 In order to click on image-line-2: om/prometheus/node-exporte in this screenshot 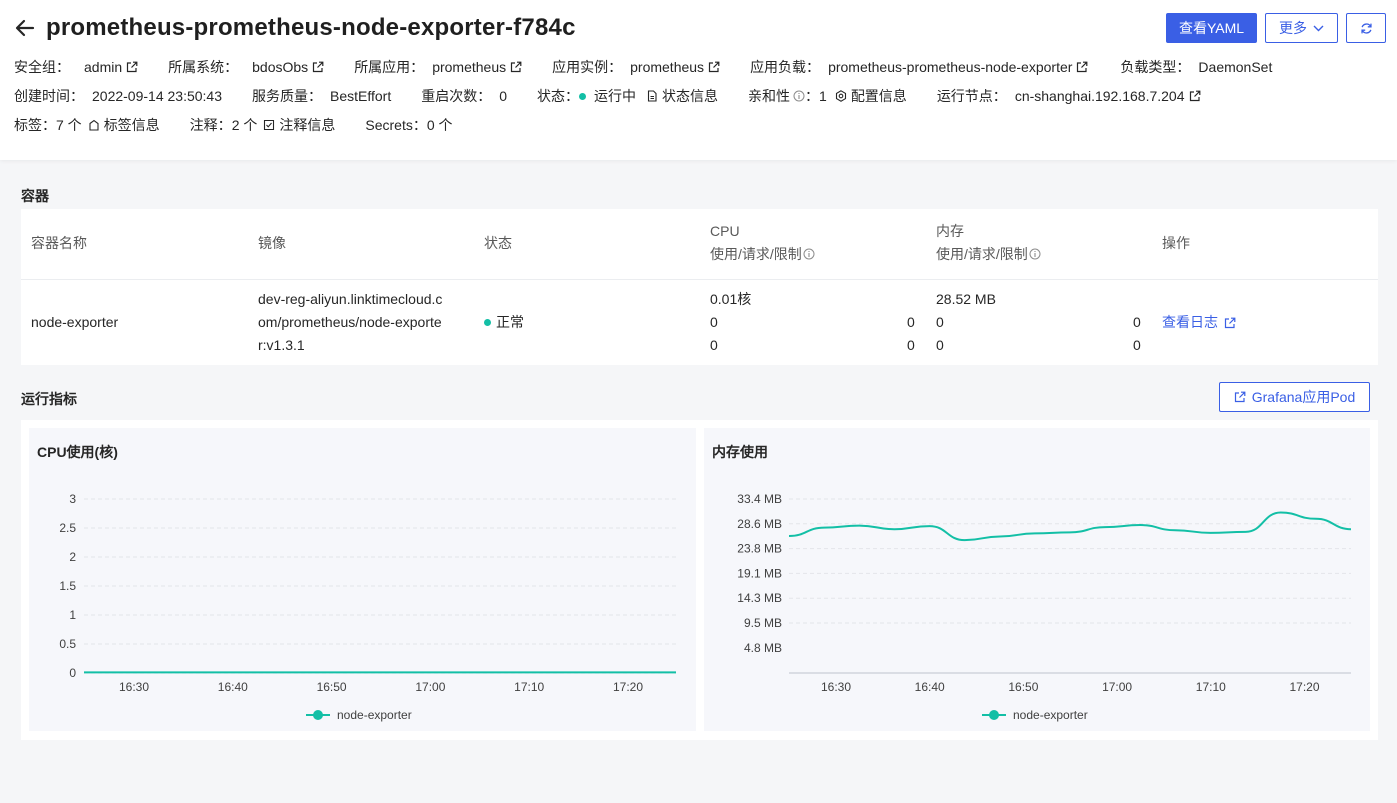, I will do `click(350, 322)`.